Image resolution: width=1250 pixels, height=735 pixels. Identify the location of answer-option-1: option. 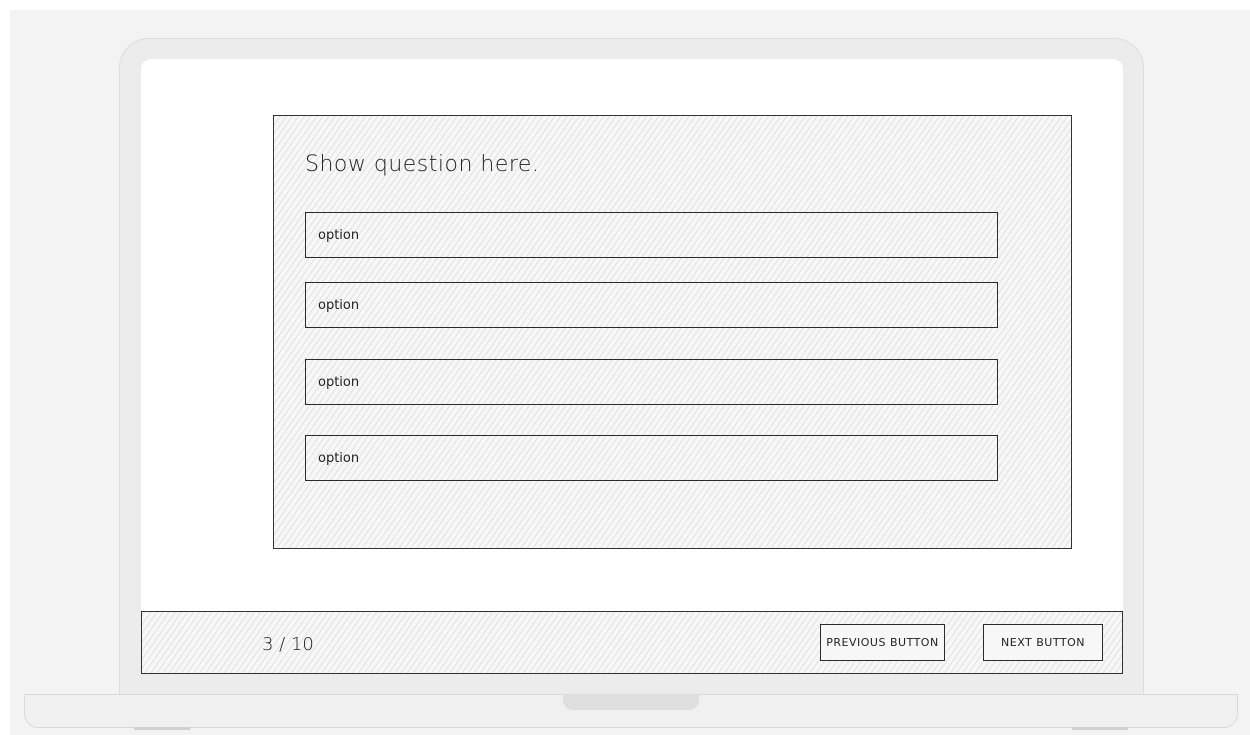
(651, 235).